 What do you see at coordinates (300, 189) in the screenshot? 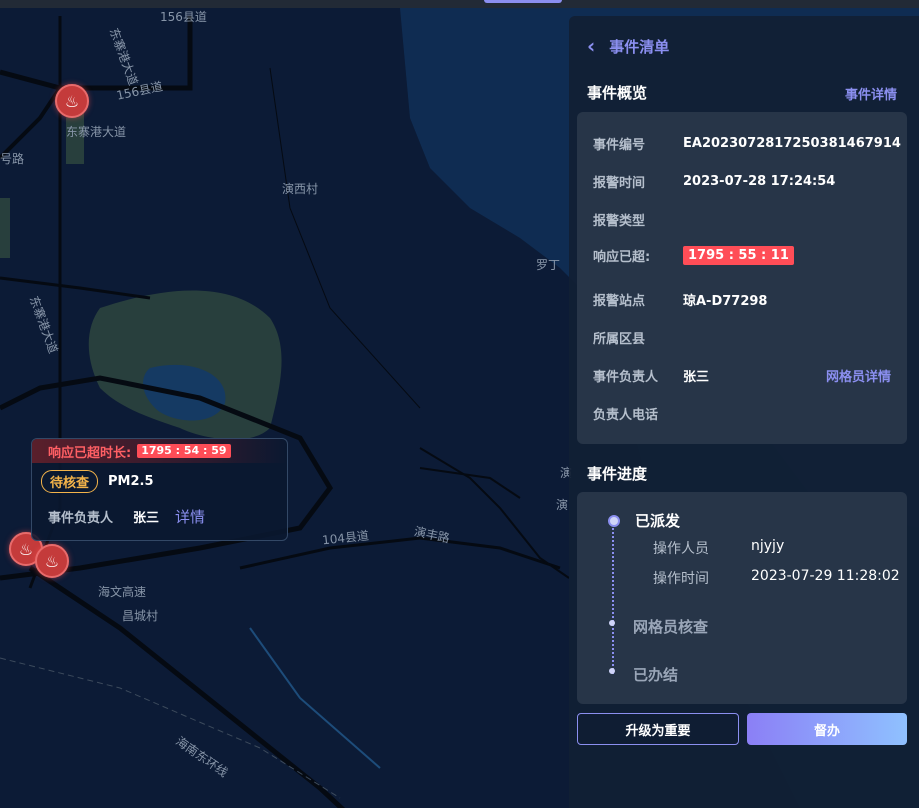
I see `map-label: 演西村` at bounding box center [300, 189].